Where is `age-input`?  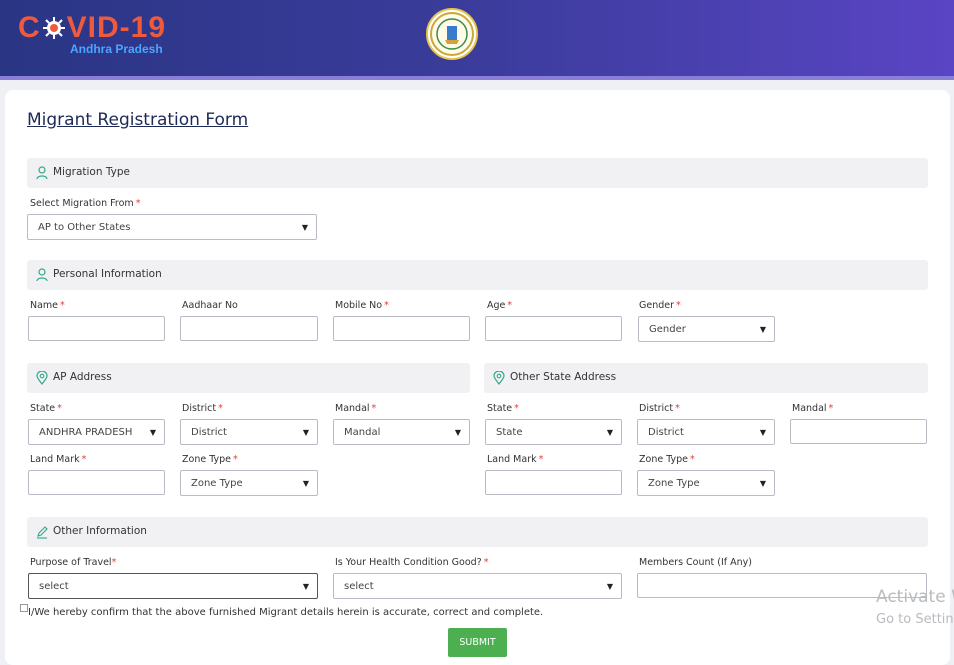
age-input is located at coordinates (553, 328).